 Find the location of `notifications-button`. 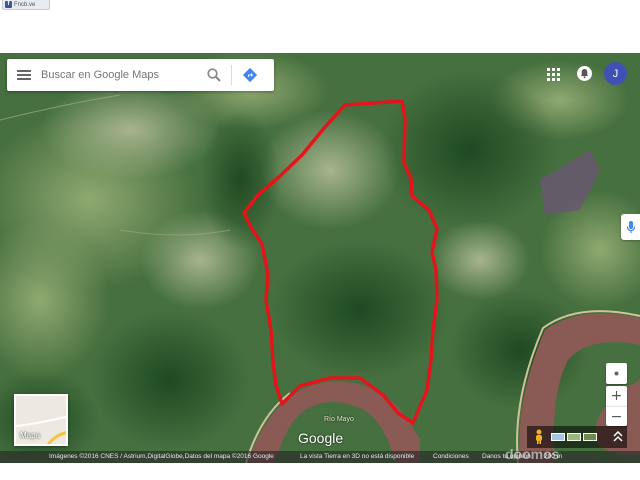

notifications-button is located at coordinates (584, 73).